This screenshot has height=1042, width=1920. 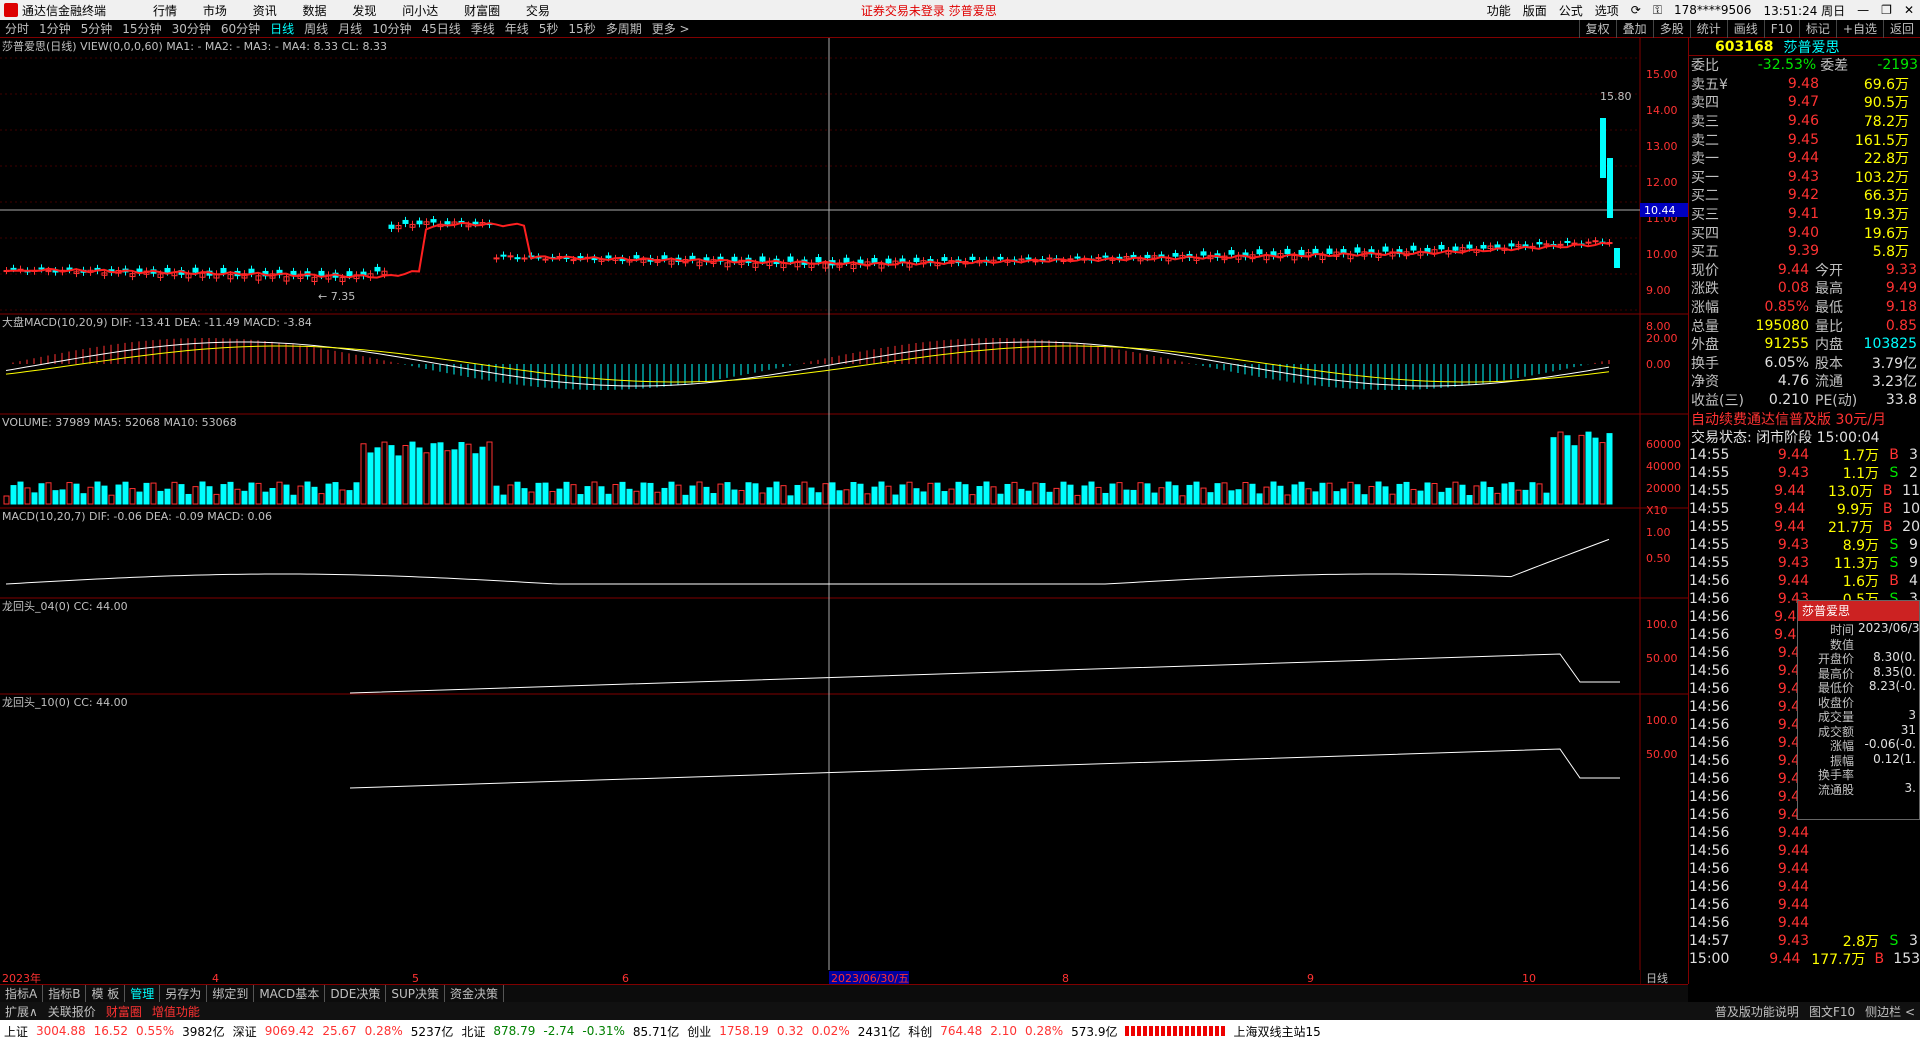 What do you see at coordinates (671, 28) in the screenshot?
I see `period-16: 更多 >` at bounding box center [671, 28].